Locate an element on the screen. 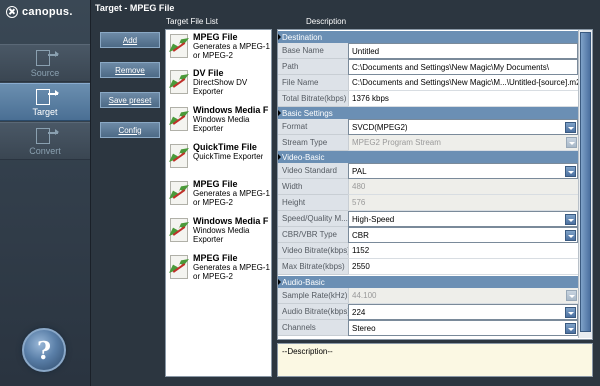  prop-row-total-bitrate: Total Bitrate(kbps) 1376 kbps is located at coordinates (428, 99).